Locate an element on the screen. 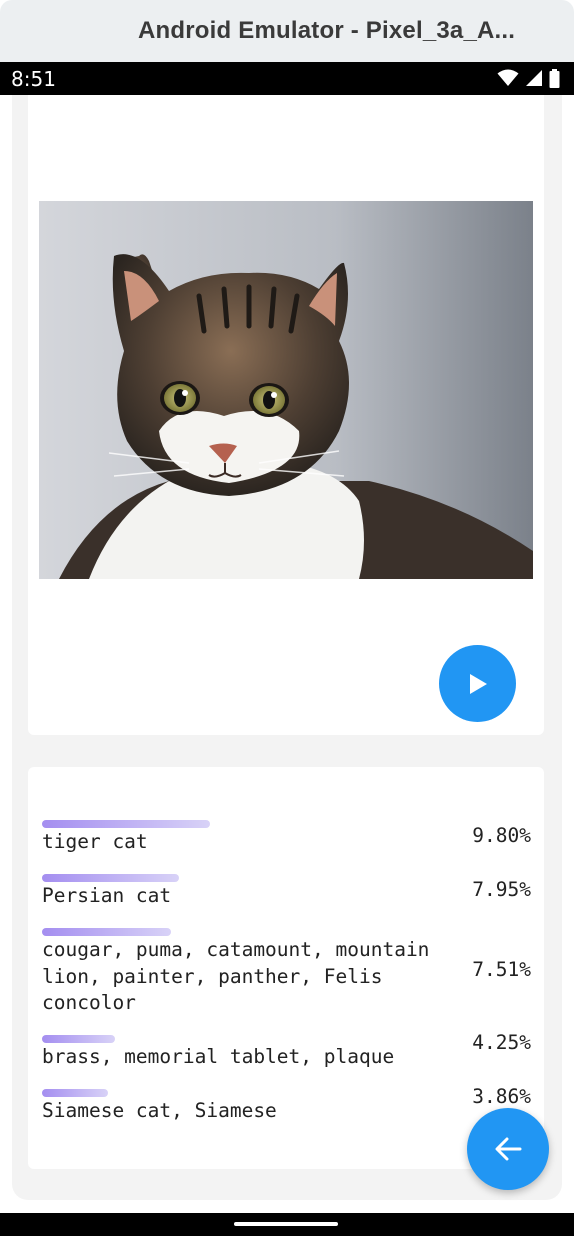 The image size is (574, 1236). play-icon is located at coordinates (478, 683).